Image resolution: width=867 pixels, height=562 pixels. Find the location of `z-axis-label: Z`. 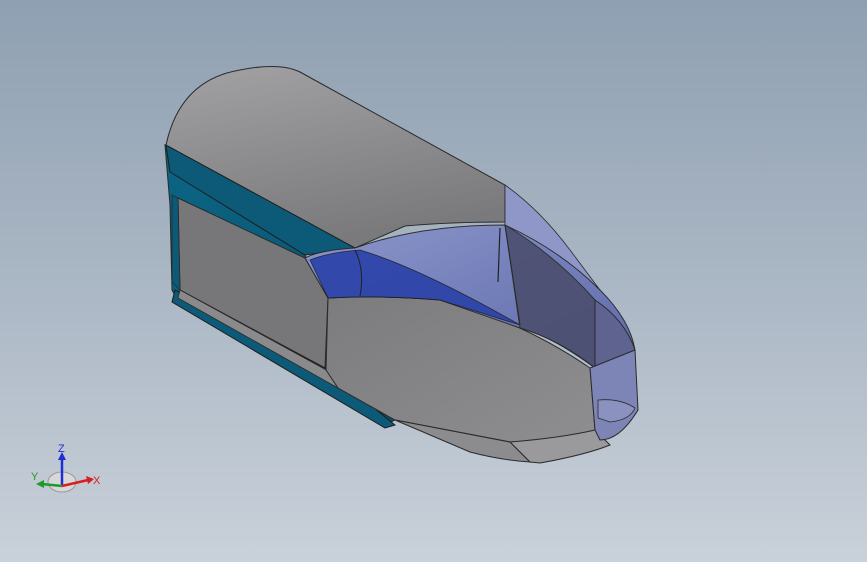

z-axis-label: Z is located at coordinates (61, 449).